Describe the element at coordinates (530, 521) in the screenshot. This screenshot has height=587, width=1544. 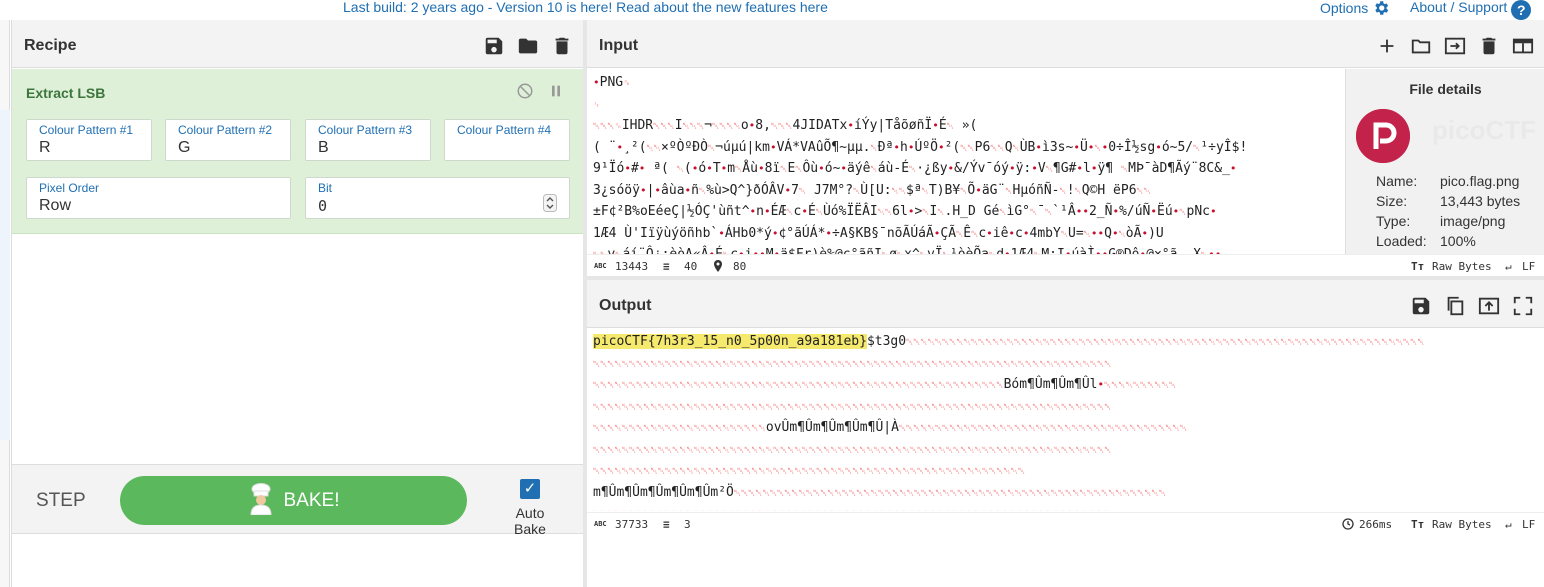
I see `auto-bake-label: Auto Bake` at that location.